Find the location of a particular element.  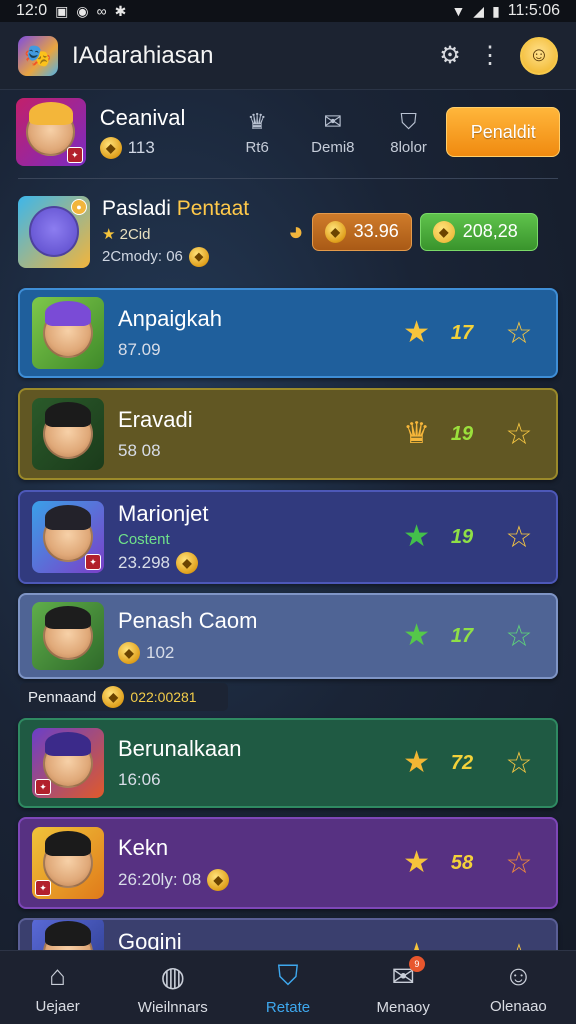

home-icon: ⌂ is located at coordinates (58, 975).